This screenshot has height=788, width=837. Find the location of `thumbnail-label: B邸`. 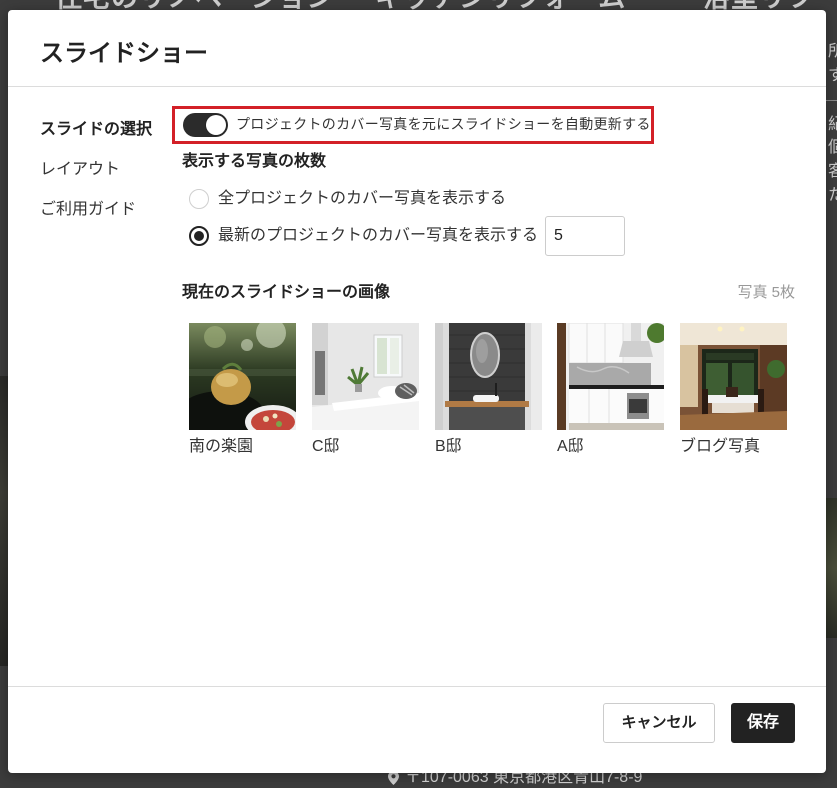

thumbnail-label: B邸 is located at coordinates (448, 446).